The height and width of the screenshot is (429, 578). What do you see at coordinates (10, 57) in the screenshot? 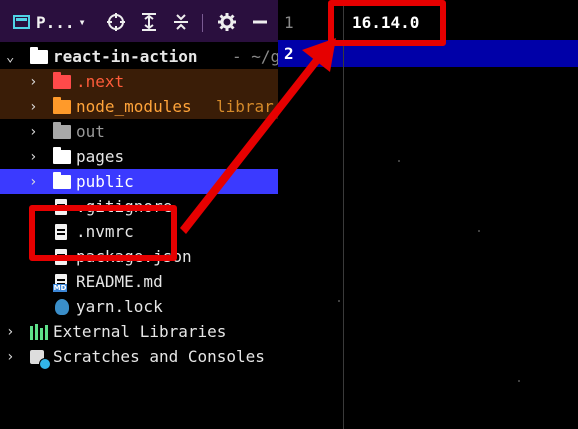
I see `chevron-down-icon: ⌄` at bounding box center [10, 57].